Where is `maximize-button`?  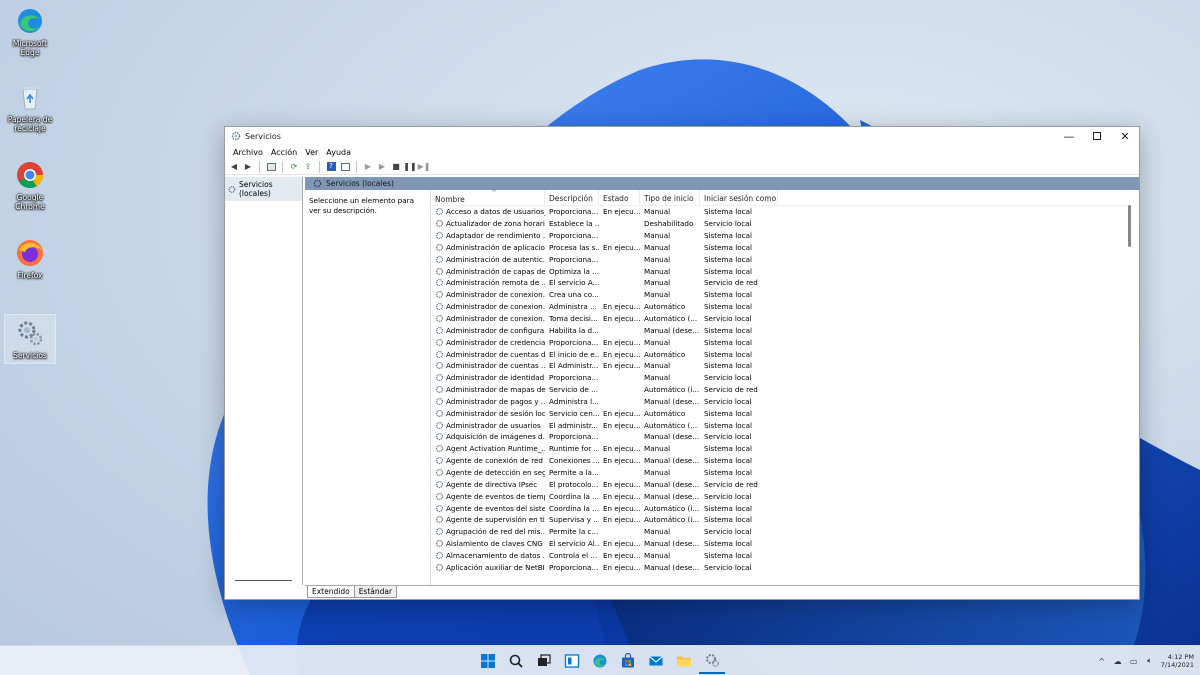 maximize-button is located at coordinates (1097, 136).